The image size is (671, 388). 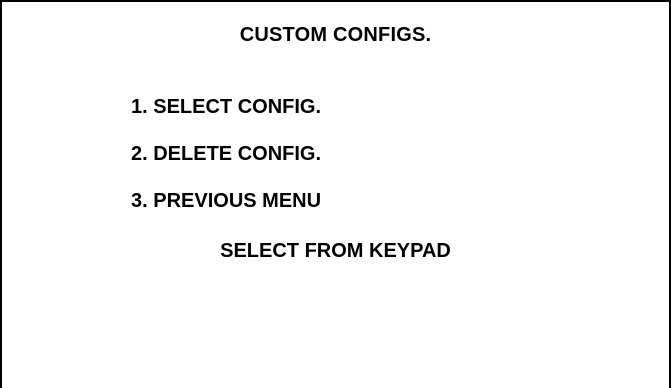 What do you see at coordinates (226, 201) in the screenshot?
I see `menu-item-previous-menu: 3. PREVIOUS MENU` at bounding box center [226, 201].